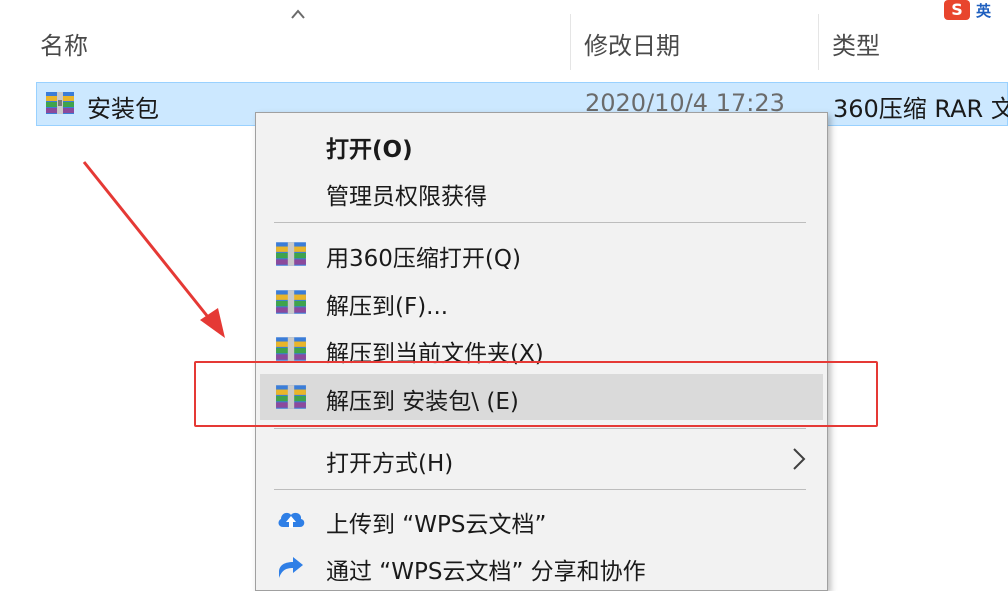 The height and width of the screenshot is (591, 1008). Describe the element at coordinates (123, 106) in the screenshot. I see `file-name: 安装包` at that location.